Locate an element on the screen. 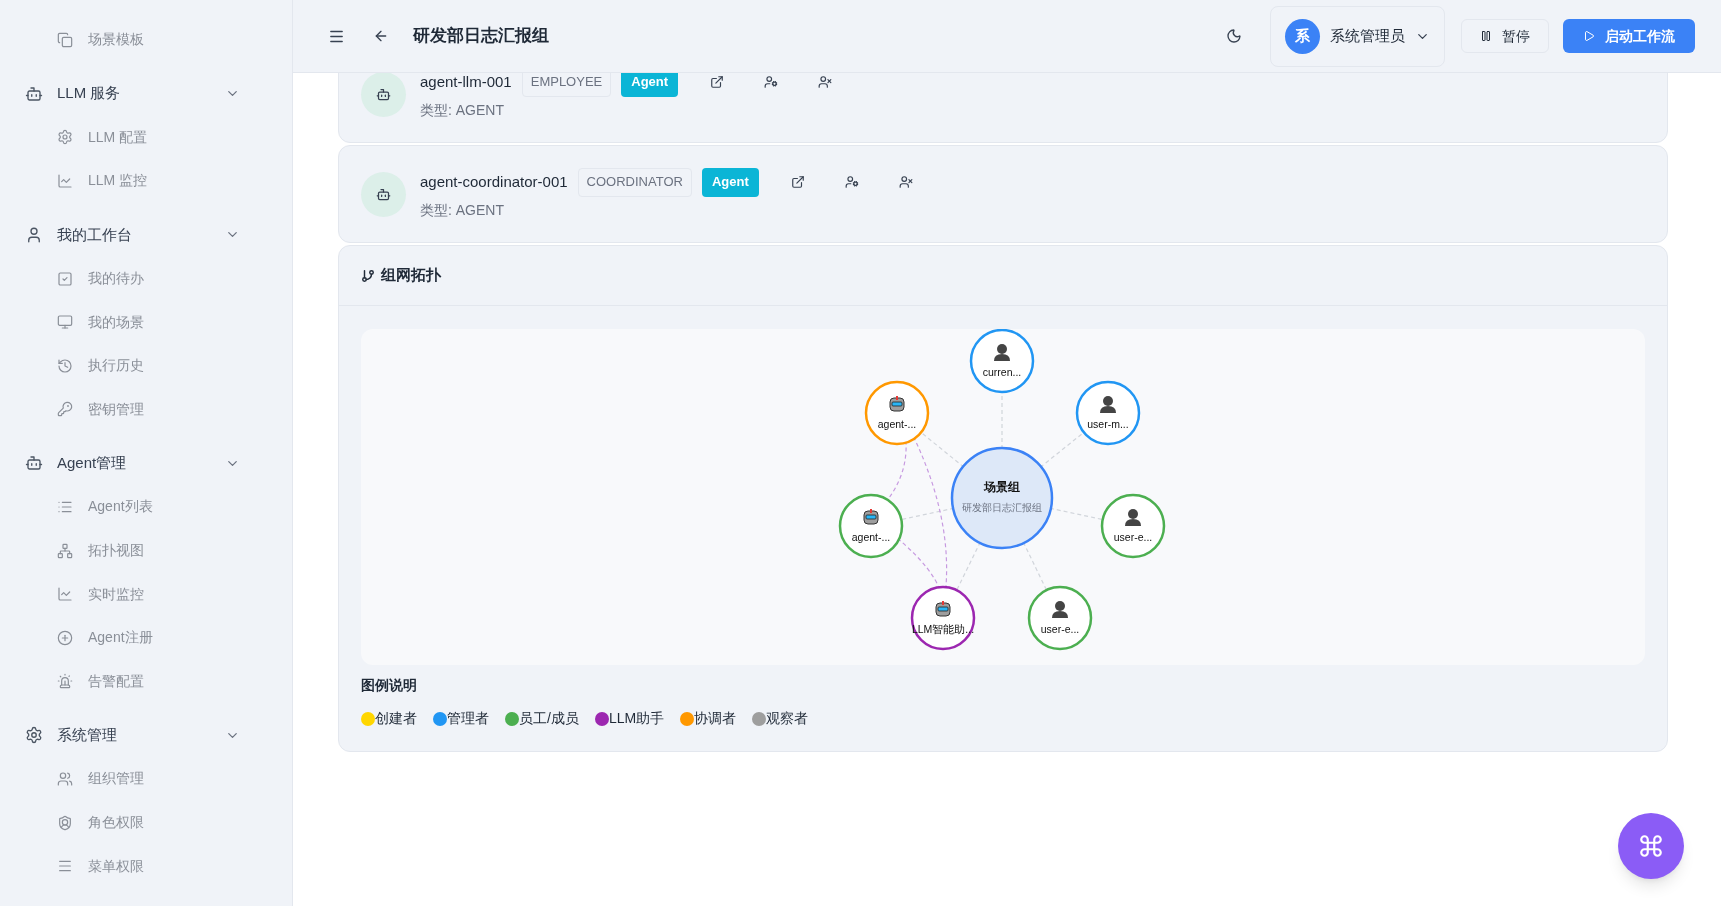 This screenshot has width=1721, height=906. page-title: 研发部日志汇报组 is located at coordinates (481, 36).